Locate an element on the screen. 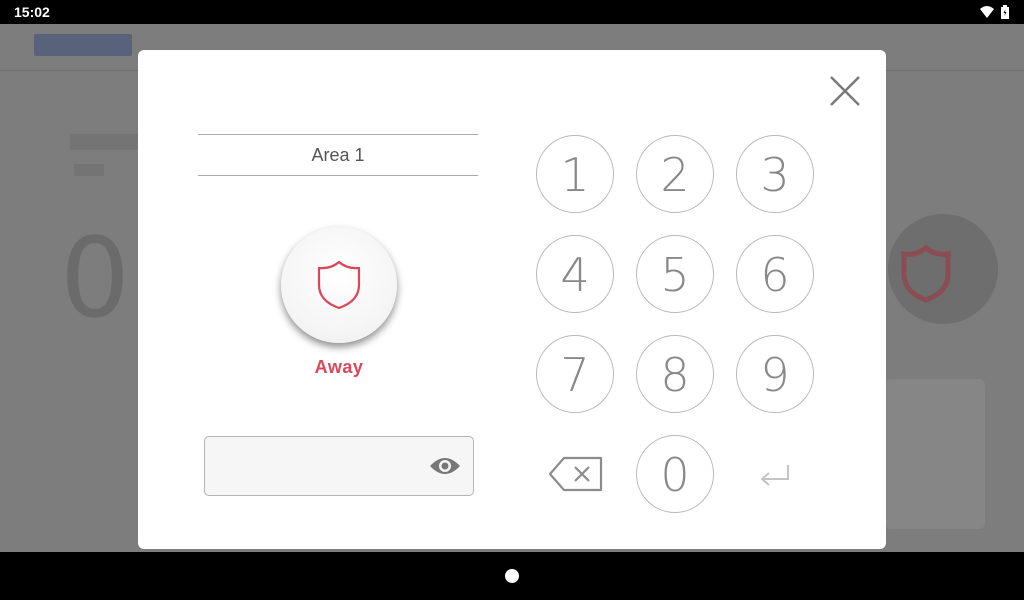 This screenshot has height=600, width=1024. keypad-key-8: 8 is located at coordinates (675, 374).